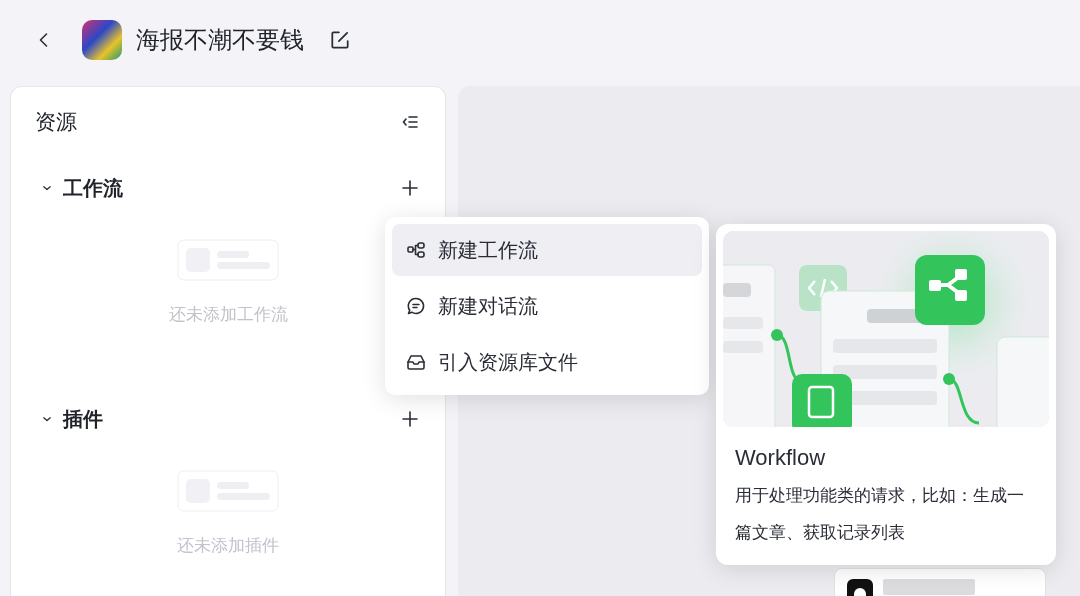 The height and width of the screenshot is (596, 1080). I want to click on project-title: 海报不潮不要钱, so click(220, 40).